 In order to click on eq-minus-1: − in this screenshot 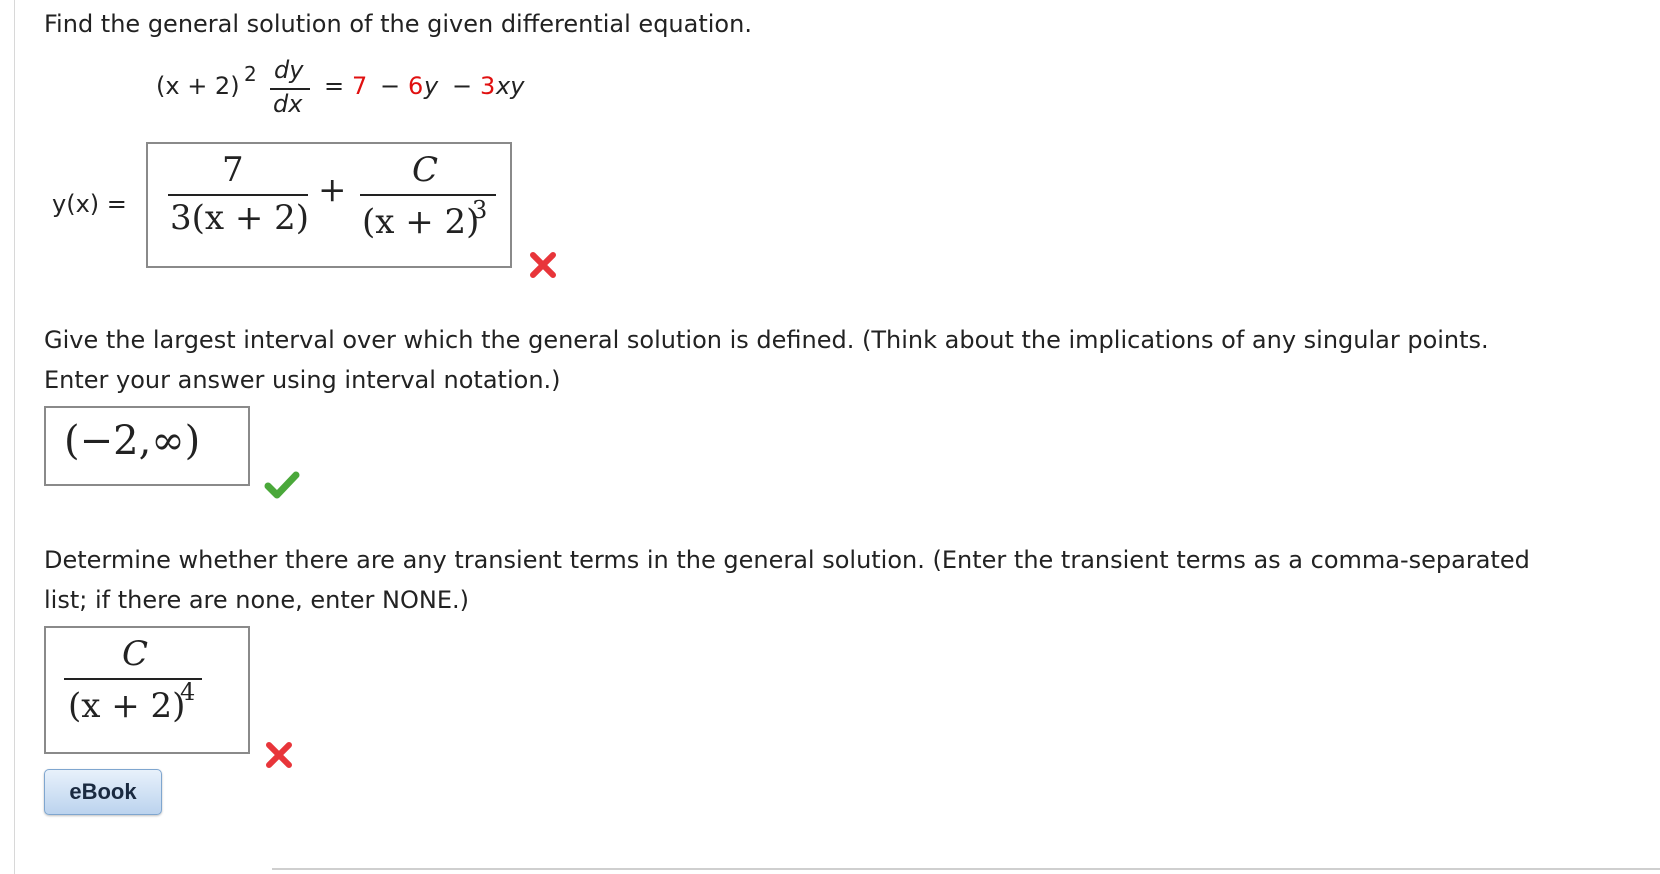, I will do `click(390, 86)`.